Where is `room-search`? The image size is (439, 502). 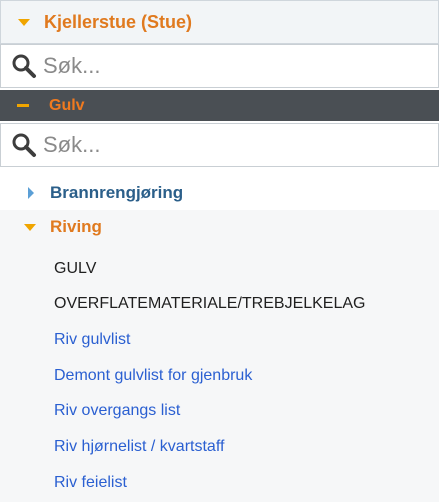
room-search is located at coordinates (219, 66).